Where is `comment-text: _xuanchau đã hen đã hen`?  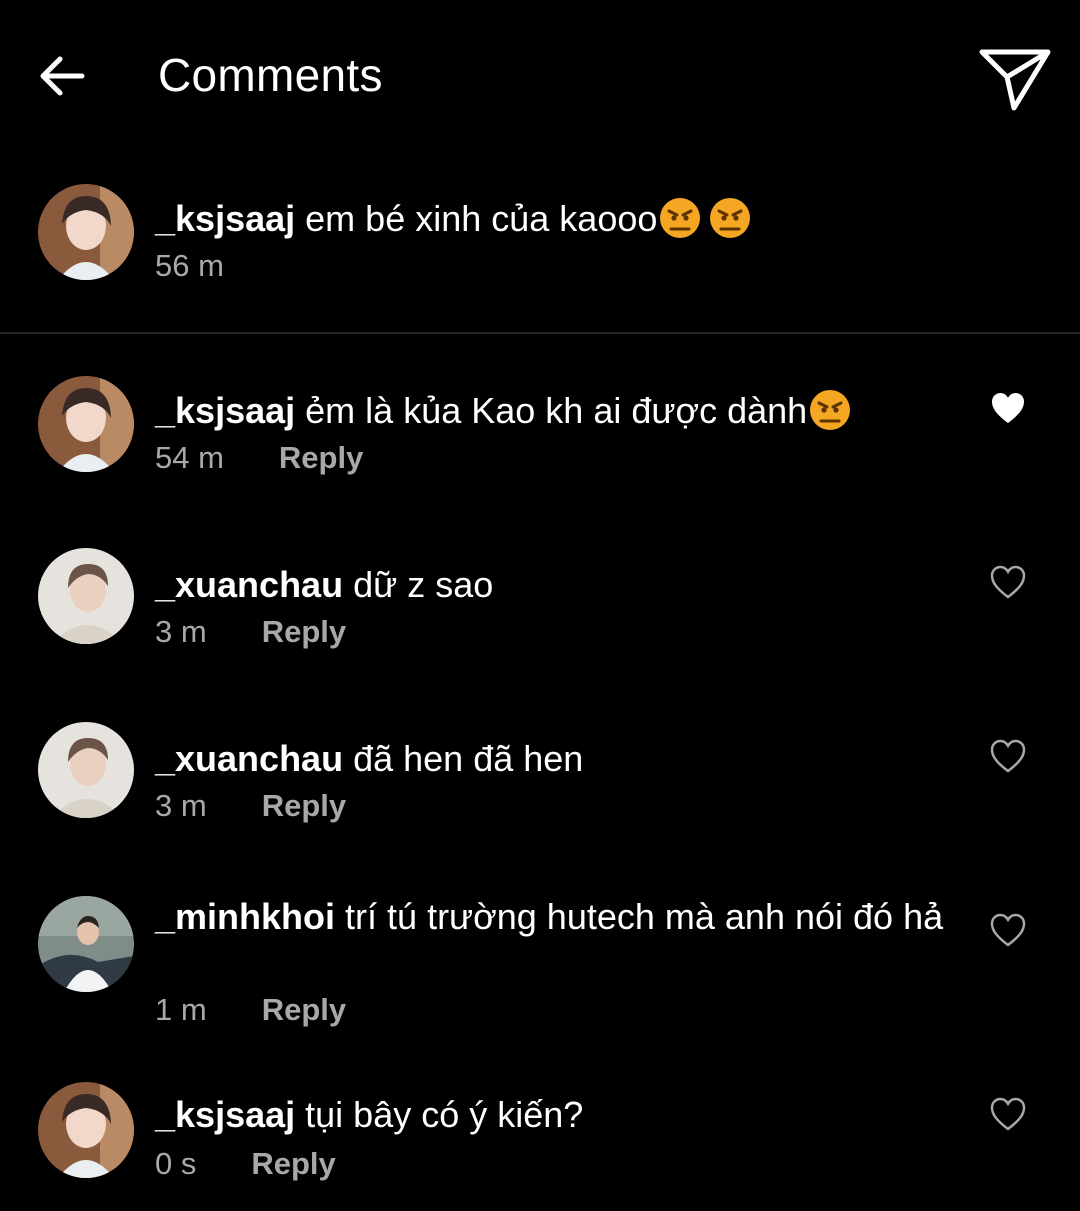
comment-text: _xuanchau đã hen đã hen is located at coordinates (555, 758).